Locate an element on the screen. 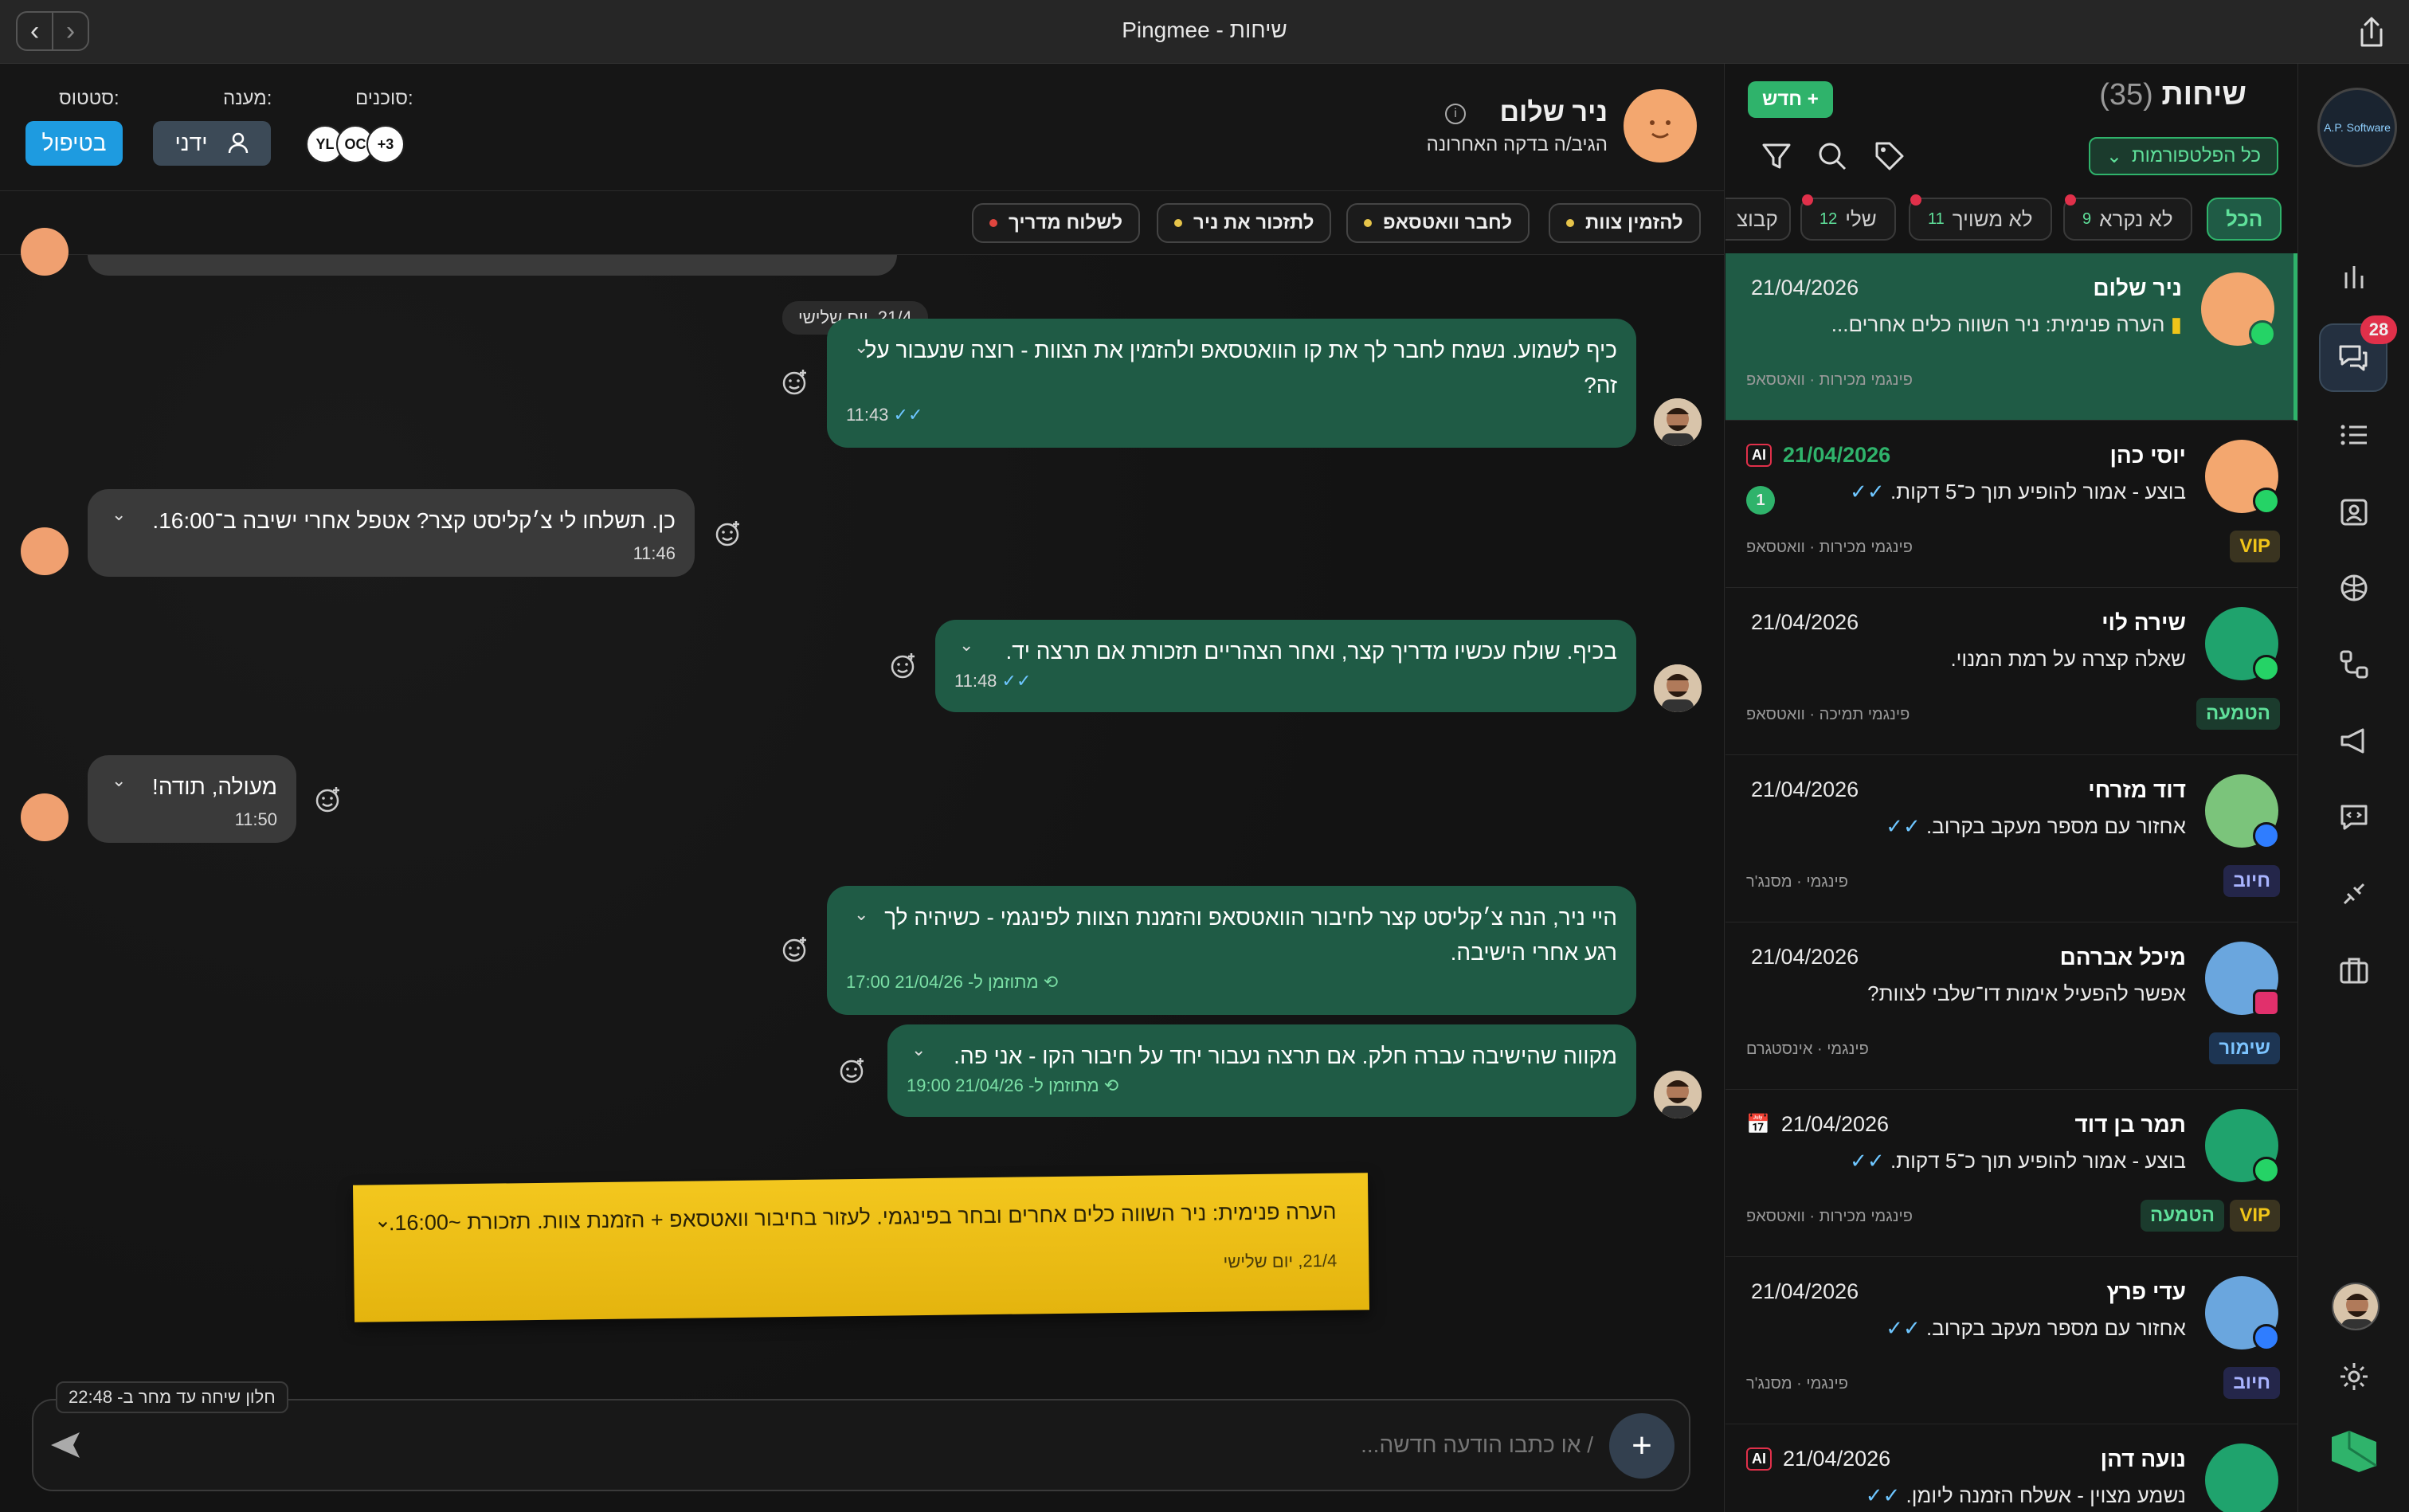 Image resolution: width=2409 pixels, height=1512 pixels. conversation-date-row: AI 21/04/2026 is located at coordinates (1818, 1459).